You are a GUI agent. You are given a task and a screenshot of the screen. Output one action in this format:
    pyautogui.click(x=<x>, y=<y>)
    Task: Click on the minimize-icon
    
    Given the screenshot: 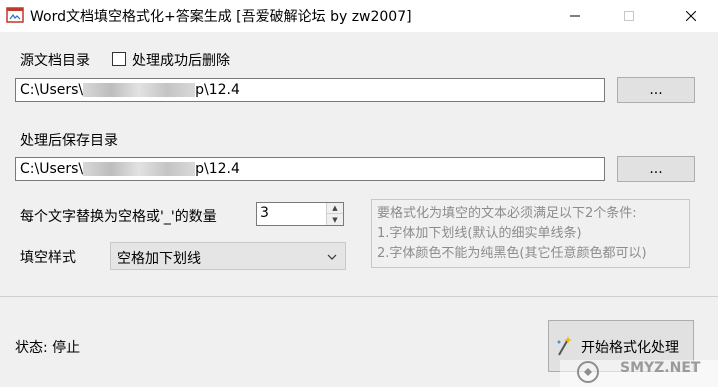 What is the action you would take?
    pyautogui.click(x=575, y=16)
    